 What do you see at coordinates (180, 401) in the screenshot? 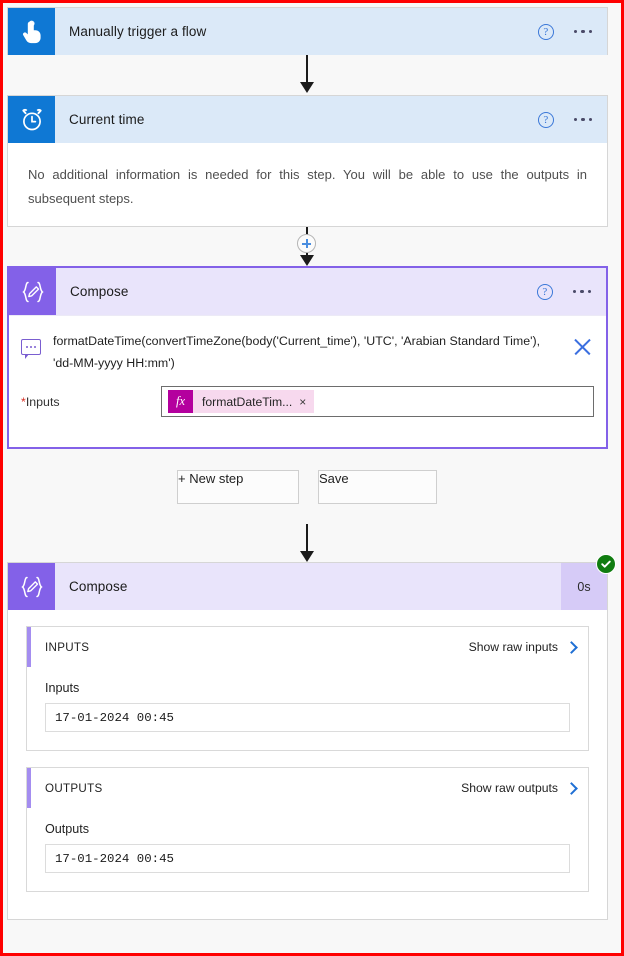
I see `fx-icon: fx` at bounding box center [180, 401].